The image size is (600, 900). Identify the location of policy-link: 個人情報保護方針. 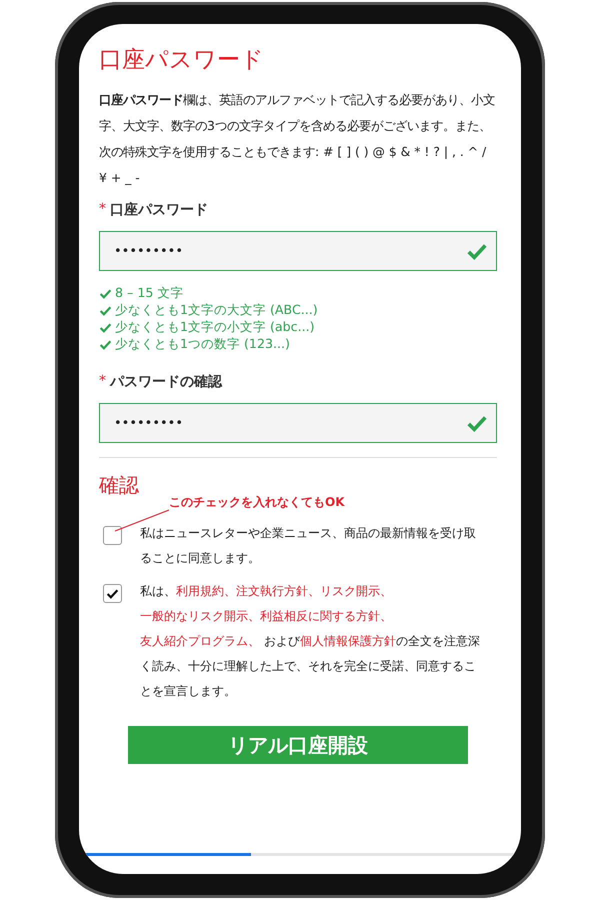
(348, 641).